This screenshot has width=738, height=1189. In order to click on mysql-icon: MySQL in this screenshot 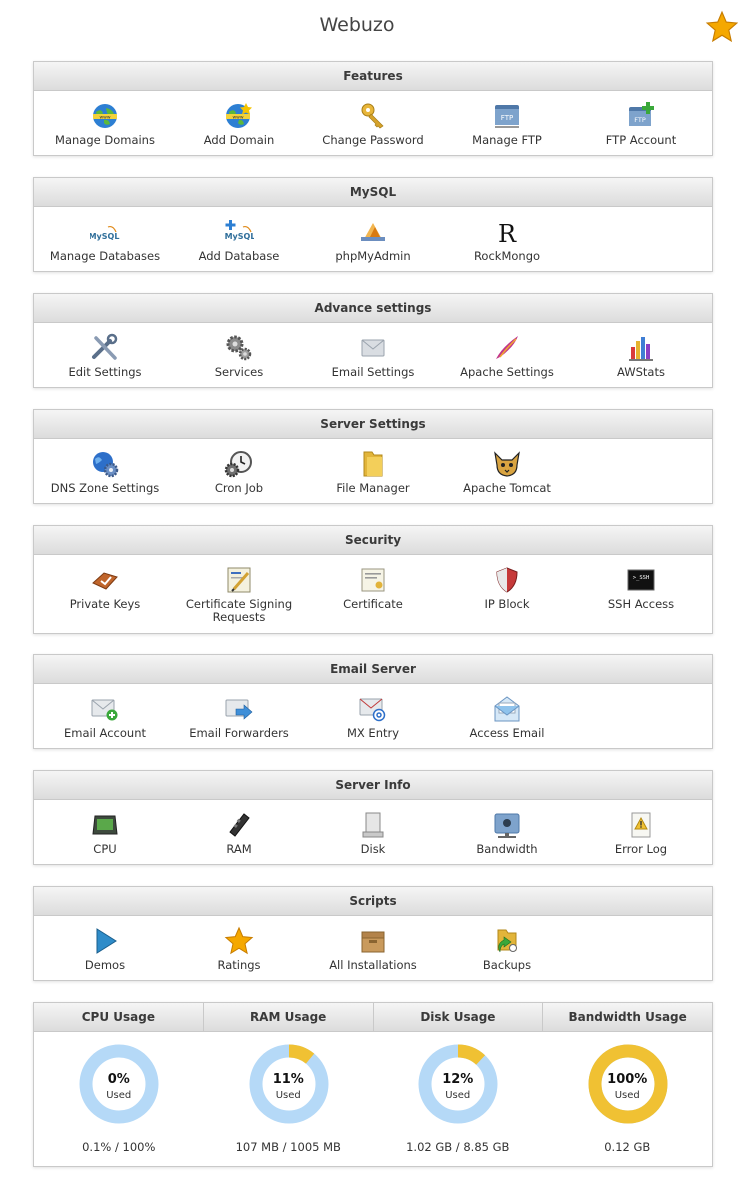, I will do `click(104, 233)`.